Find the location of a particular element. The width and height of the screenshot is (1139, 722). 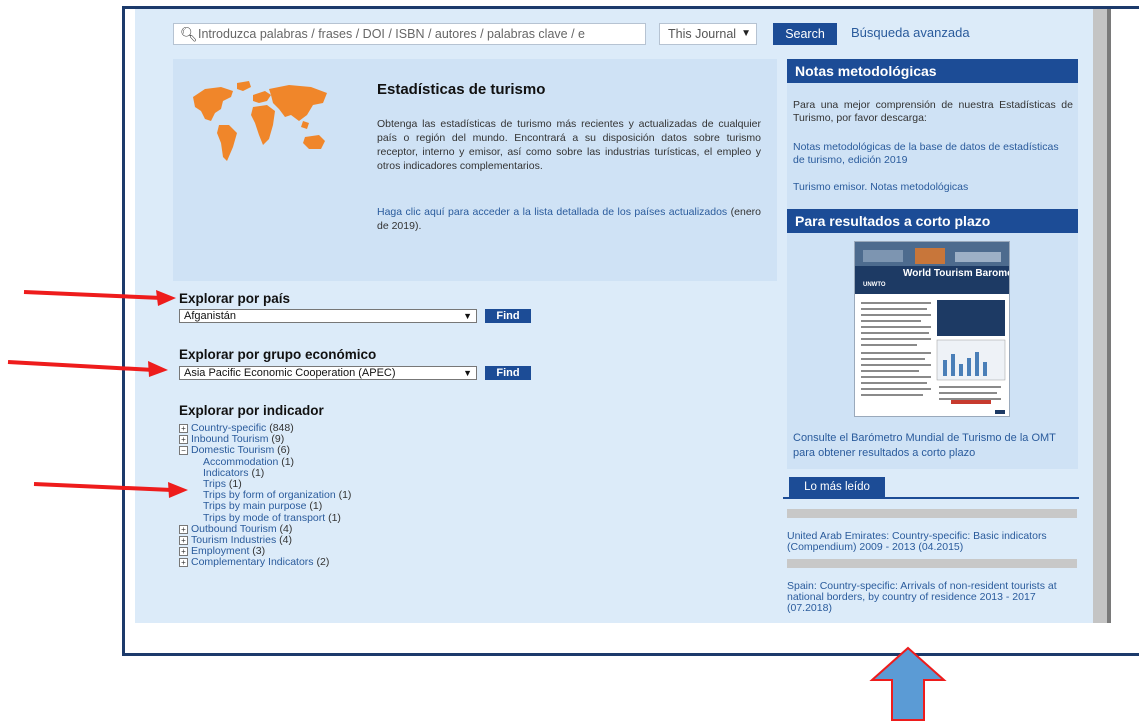

thumb-logo: UNWTO is located at coordinates (874, 285).